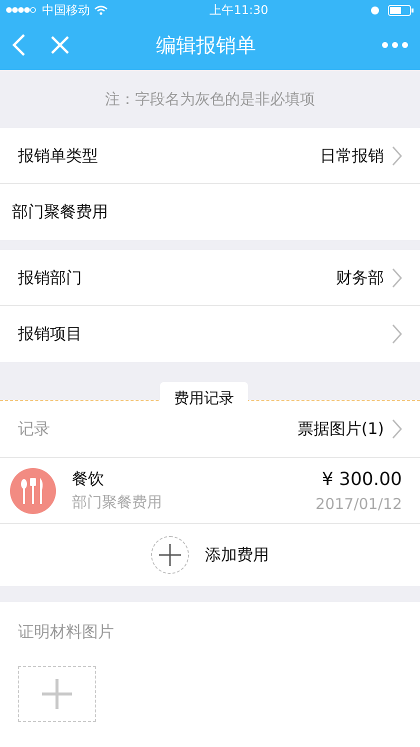 Image resolution: width=420 pixels, height=747 pixels. Describe the element at coordinates (22, 10) in the screenshot. I see `signal-icon` at that location.